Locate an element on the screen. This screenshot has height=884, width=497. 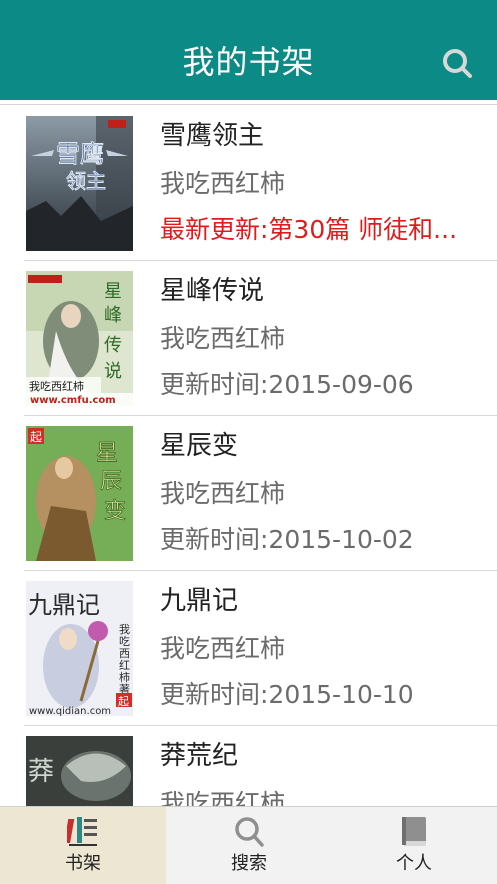
bookshelf-icon is located at coordinates (82, 831).